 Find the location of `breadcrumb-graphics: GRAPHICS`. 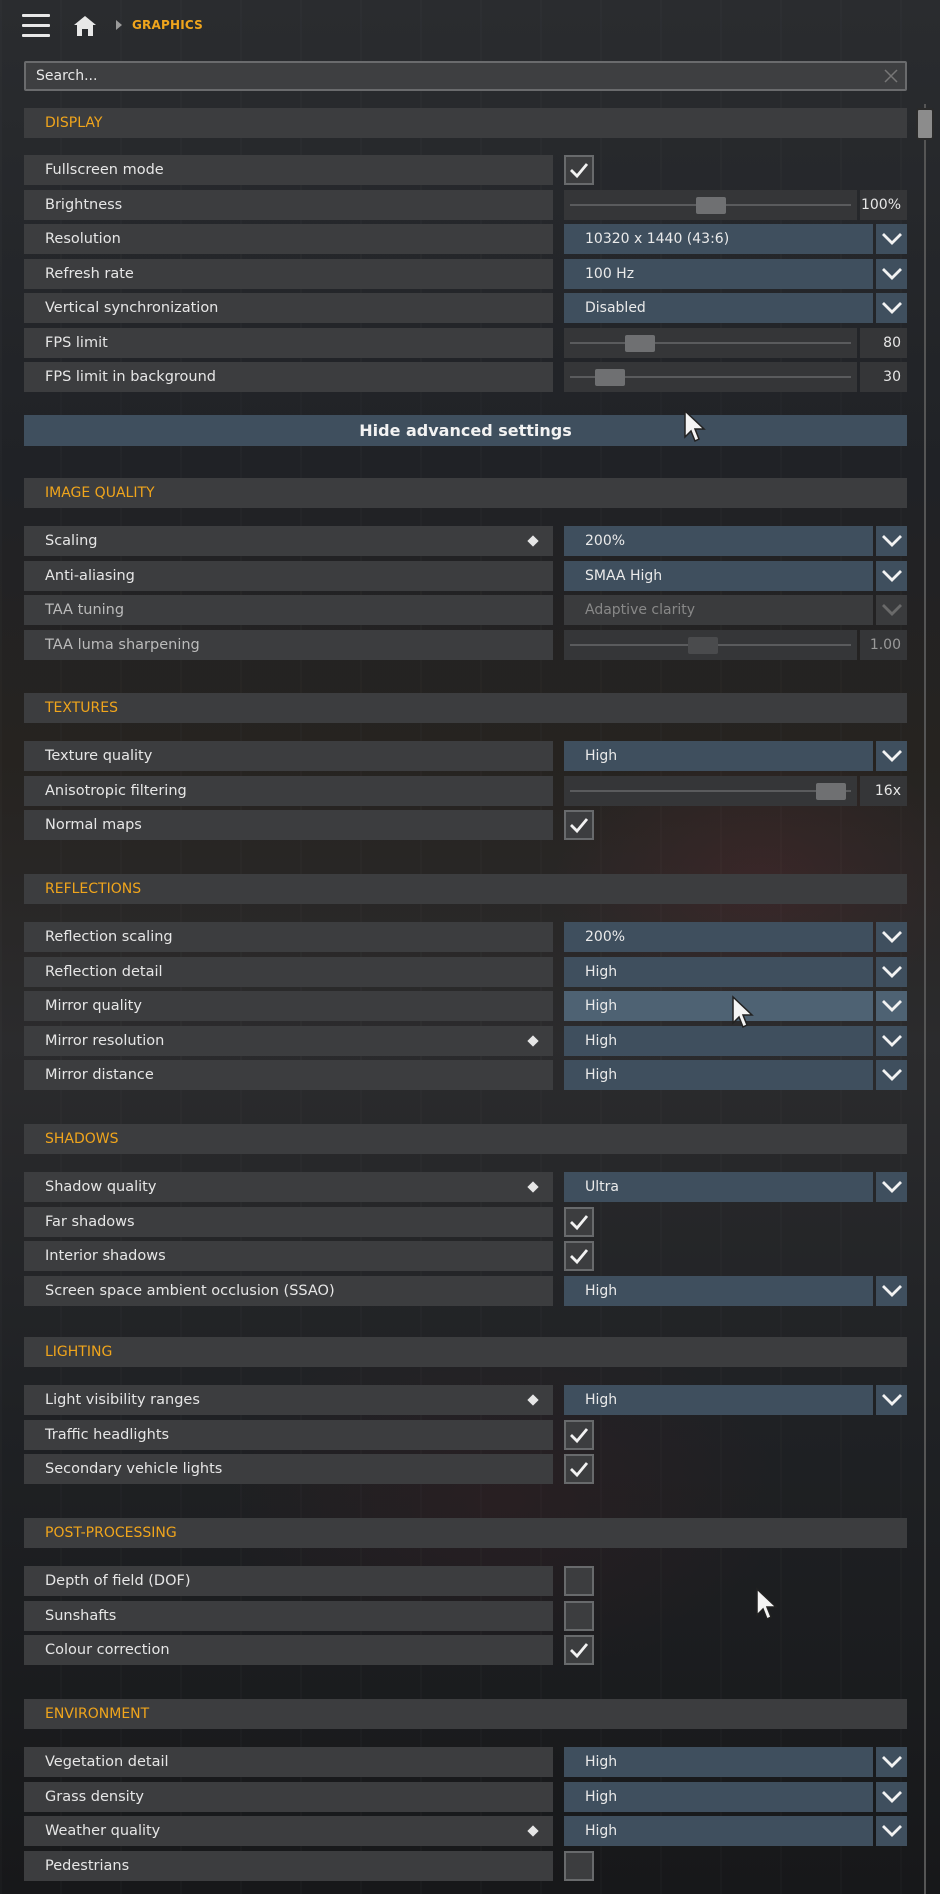

breadcrumb-graphics: GRAPHICS is located at coordinates (167, 25).